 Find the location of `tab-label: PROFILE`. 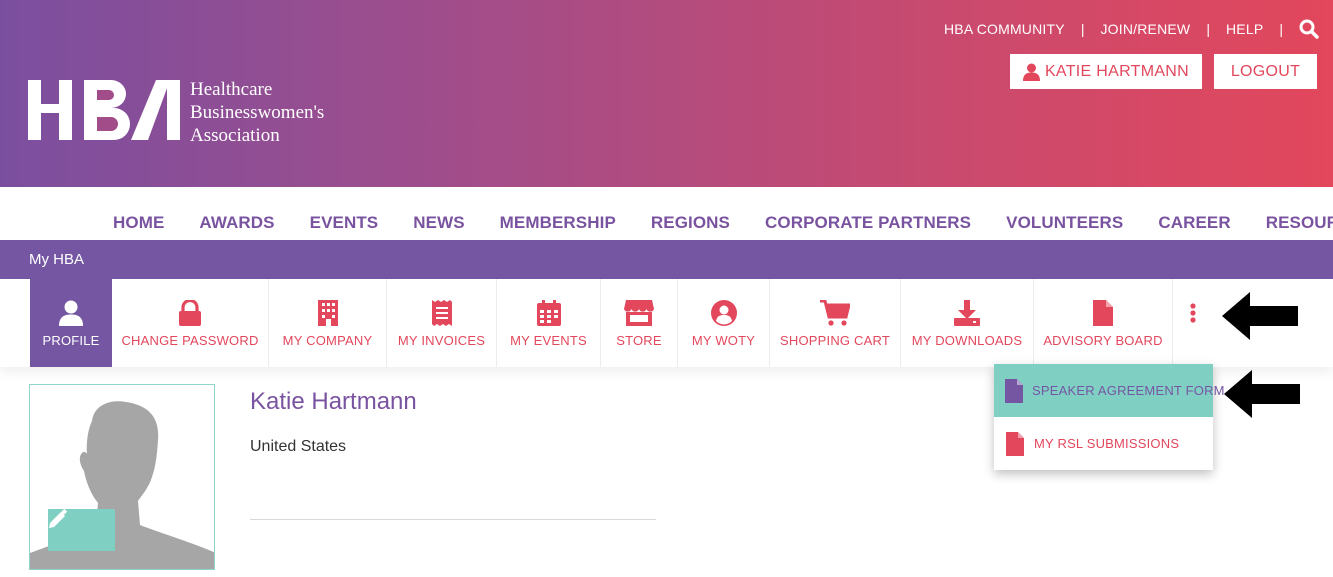

tab-label: PROFILE is located at coordinates (71, 340).